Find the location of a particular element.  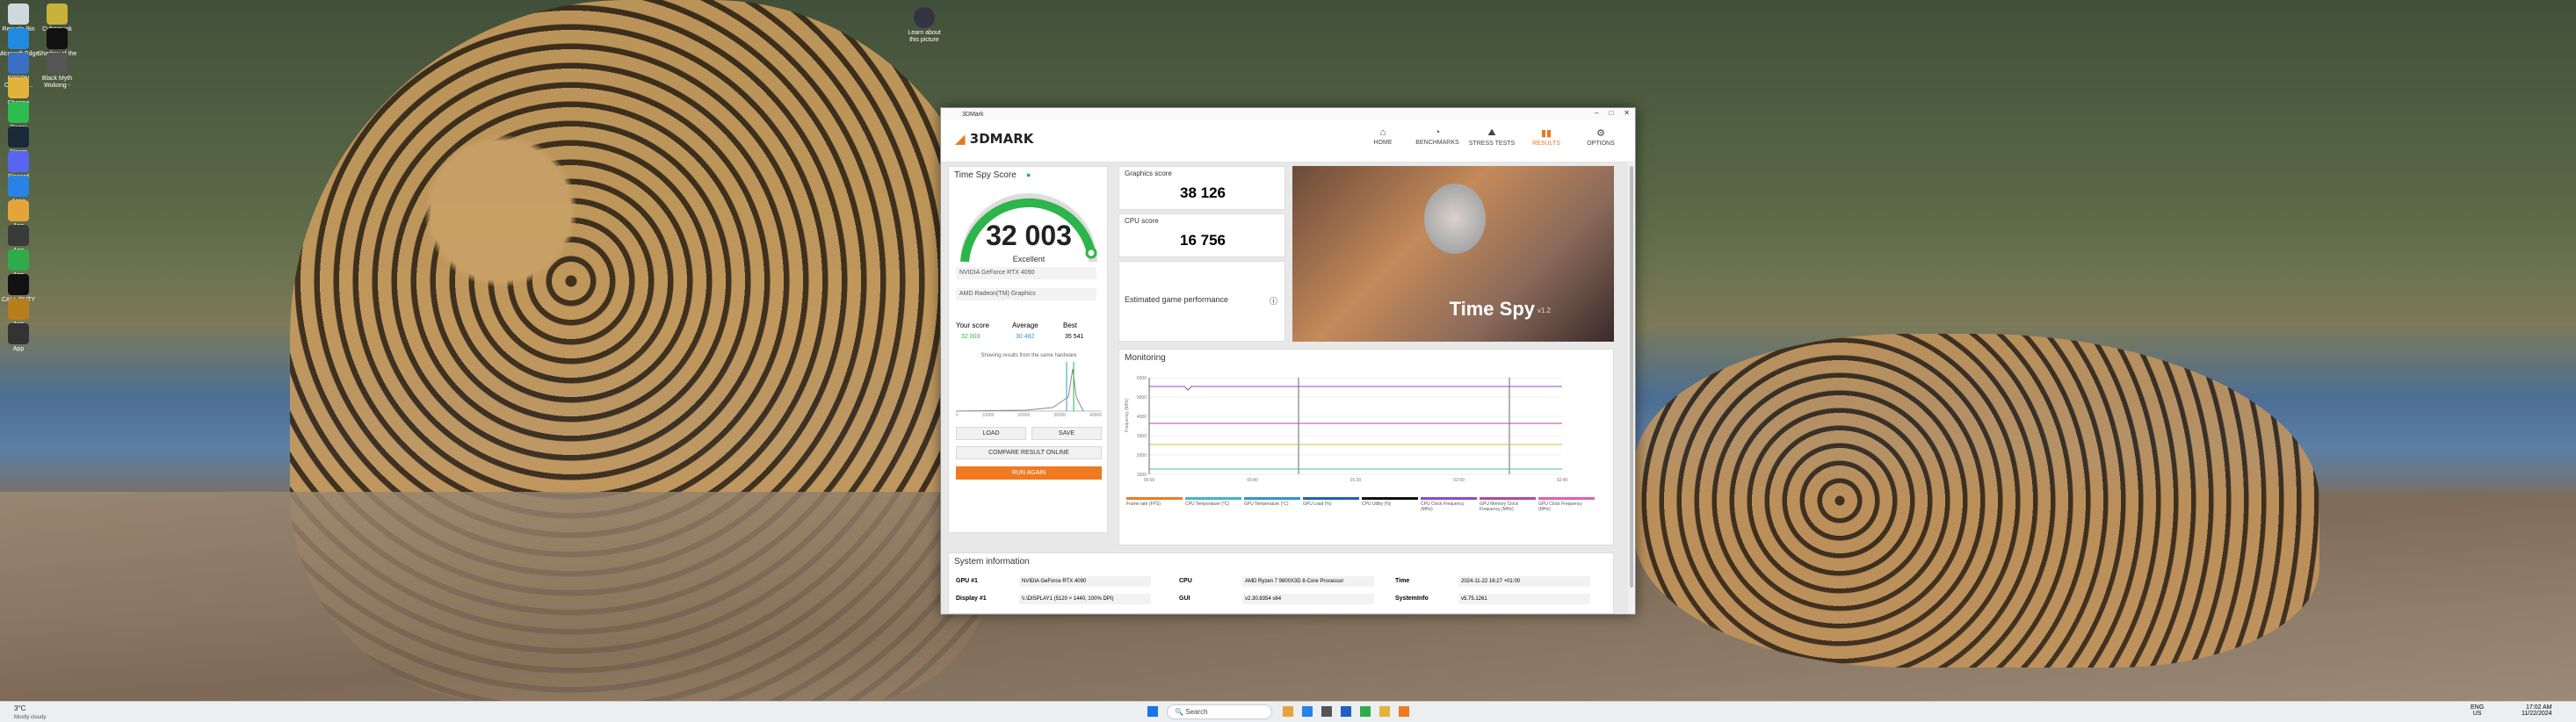

scrollbar-thumb is located at coordinates (1631, 377).